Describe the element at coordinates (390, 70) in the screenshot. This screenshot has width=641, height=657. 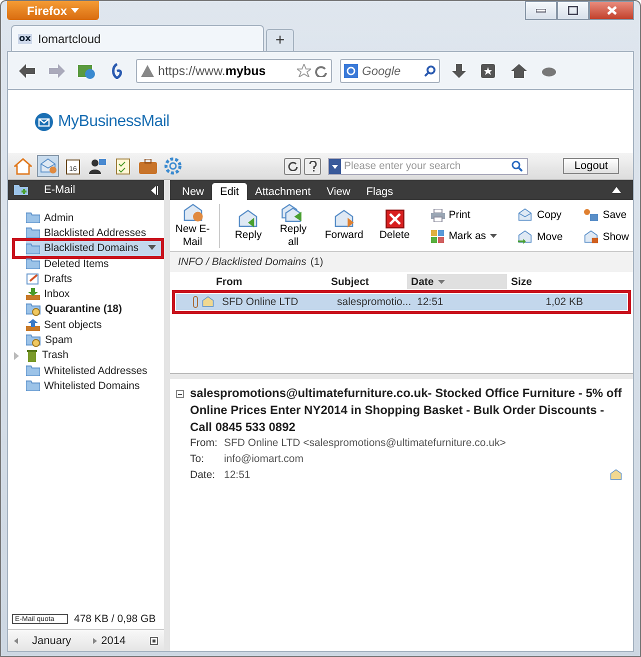
I see `search-field: Google` at that location.